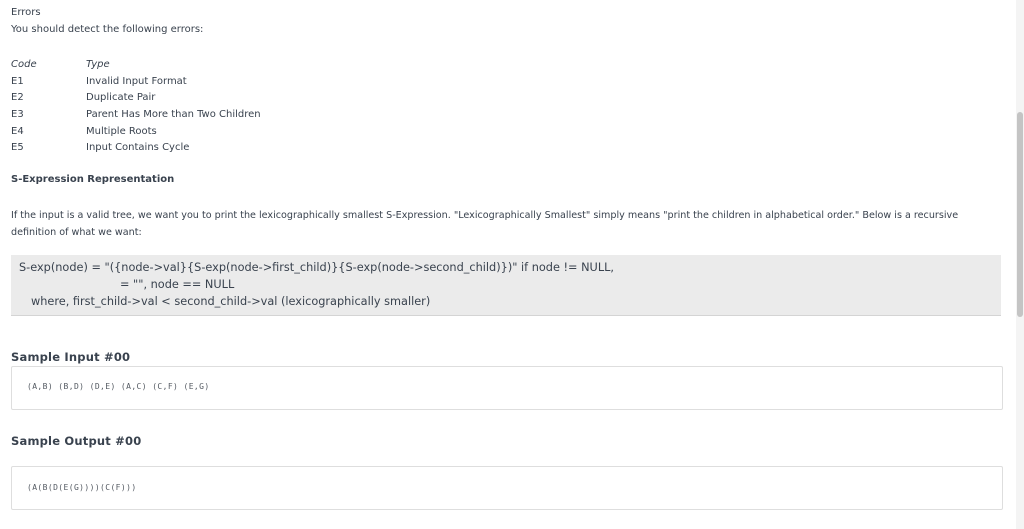 The height and width of the screenshot is (529, 1024). Describe the element at coordinates (82, 487) in the screenshot. I see `sample-output-value: (A(B(D(E(G))))(C(F)))` at that location.